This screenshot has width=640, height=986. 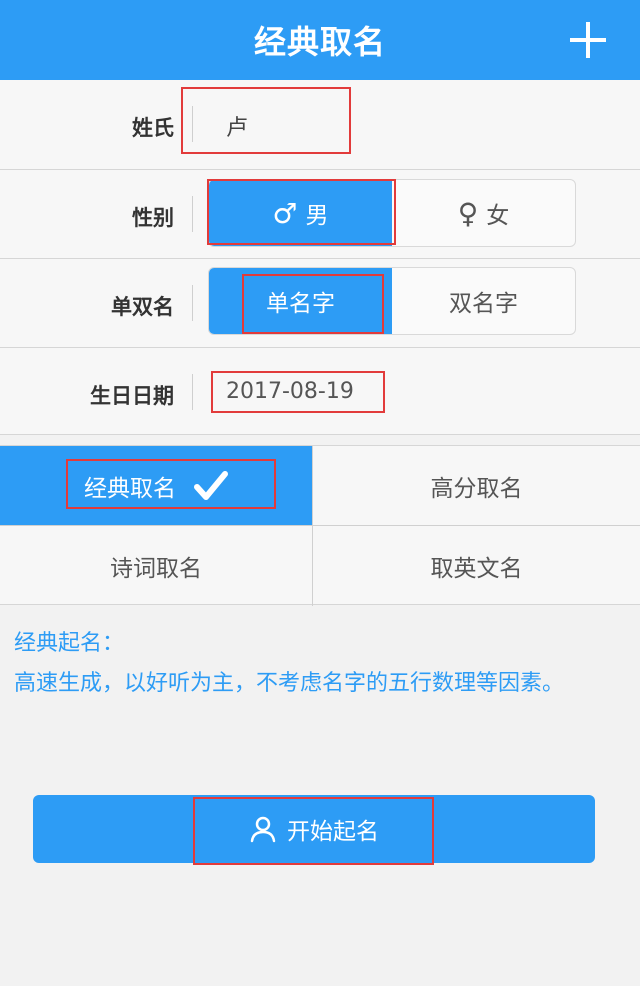 I want to click on start-naming-button: 开始起名, so click(x=314, y=829).